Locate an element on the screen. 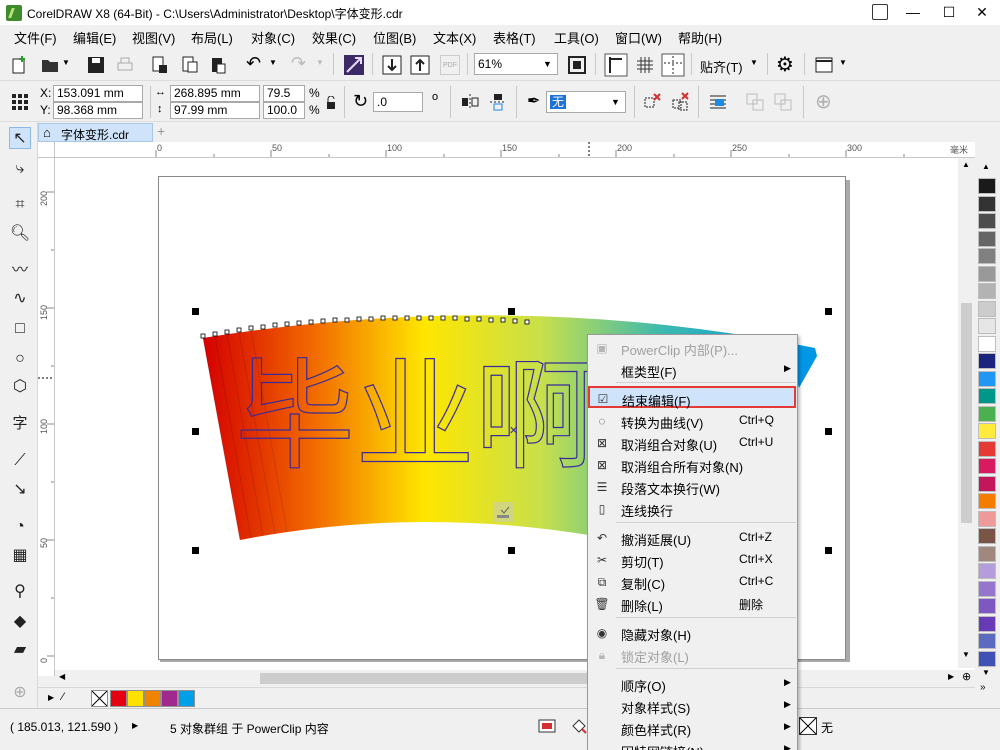 Image resolution: width=1000 pixels, height=750 pixels. context-menu-item: 框类型(F) ▶ is located at coordinates (692, 370).